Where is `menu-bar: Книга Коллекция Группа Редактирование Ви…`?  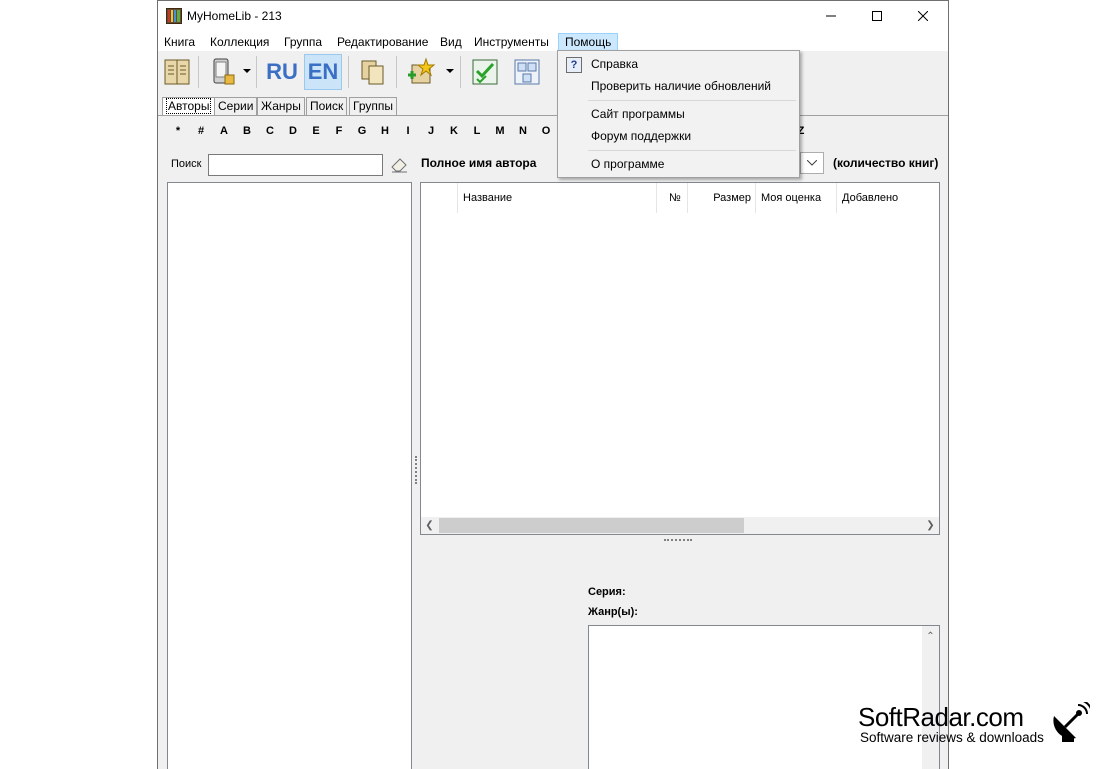
menu-bar: Книга Коллекция Группа Редактирование Ви… is located at coordinates (553, 41).